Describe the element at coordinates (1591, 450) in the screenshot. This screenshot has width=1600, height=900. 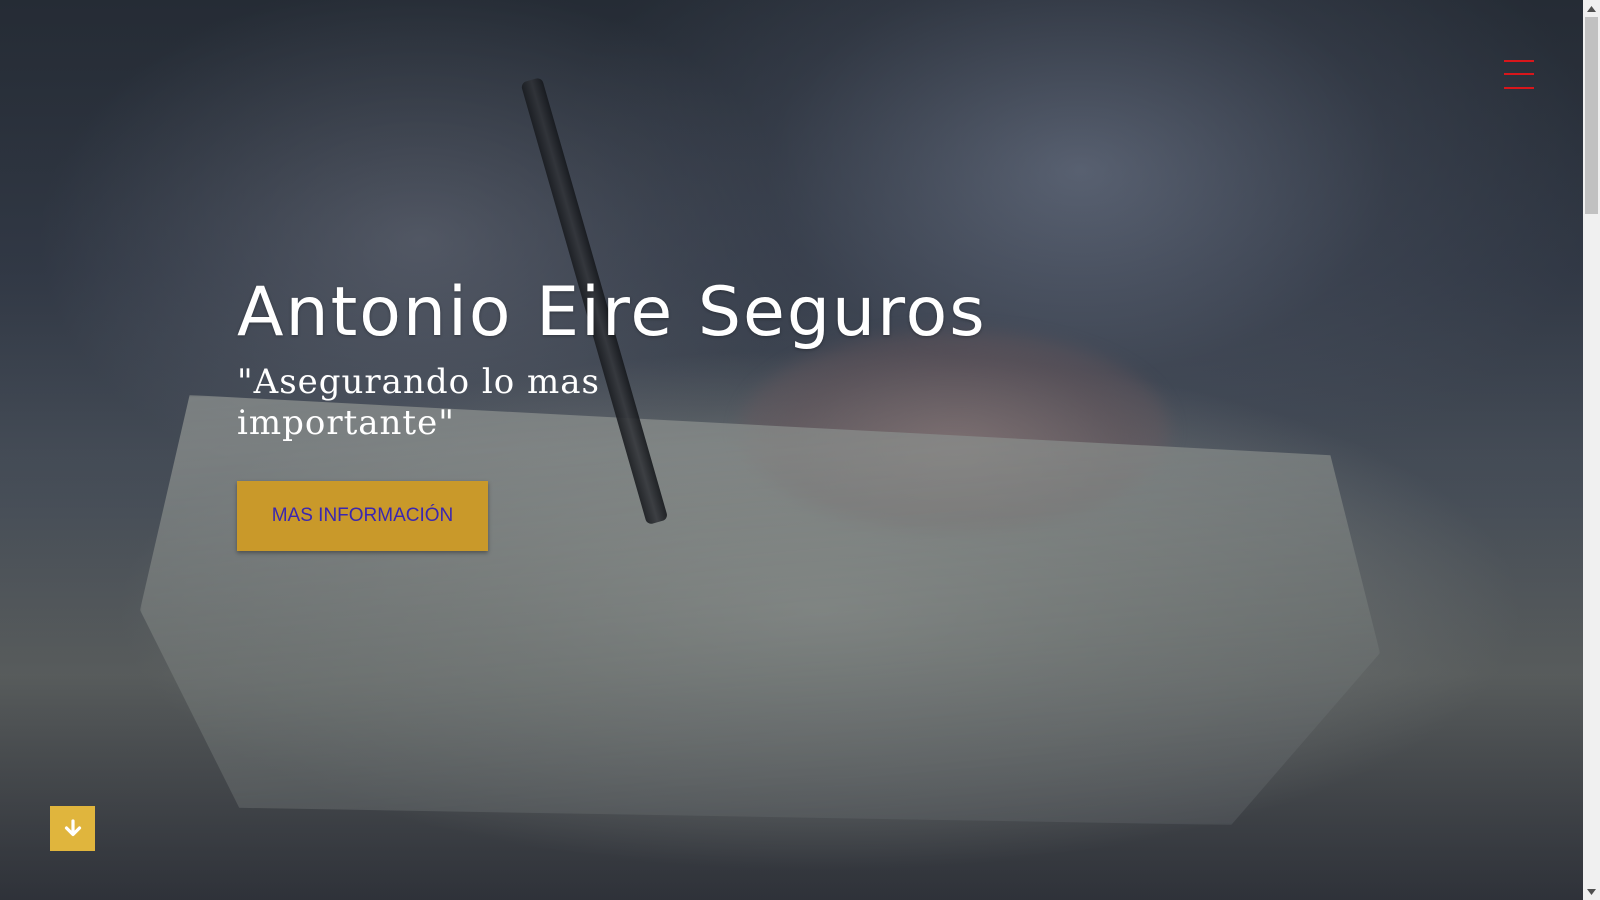
I see `vertical-scrollbar` at that location.